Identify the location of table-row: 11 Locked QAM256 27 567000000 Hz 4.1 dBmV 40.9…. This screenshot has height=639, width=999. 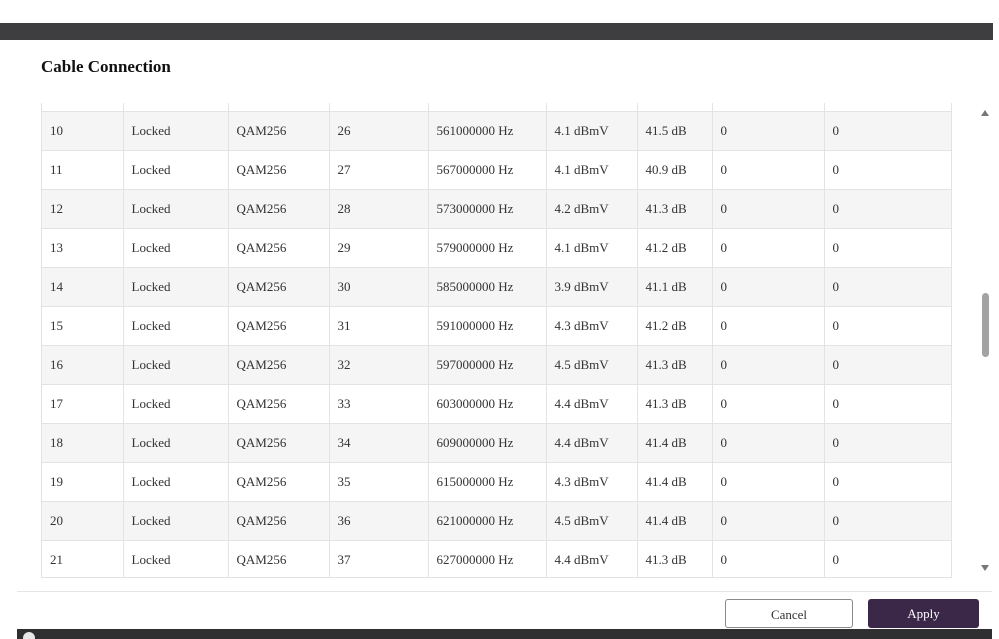
(496, 170).